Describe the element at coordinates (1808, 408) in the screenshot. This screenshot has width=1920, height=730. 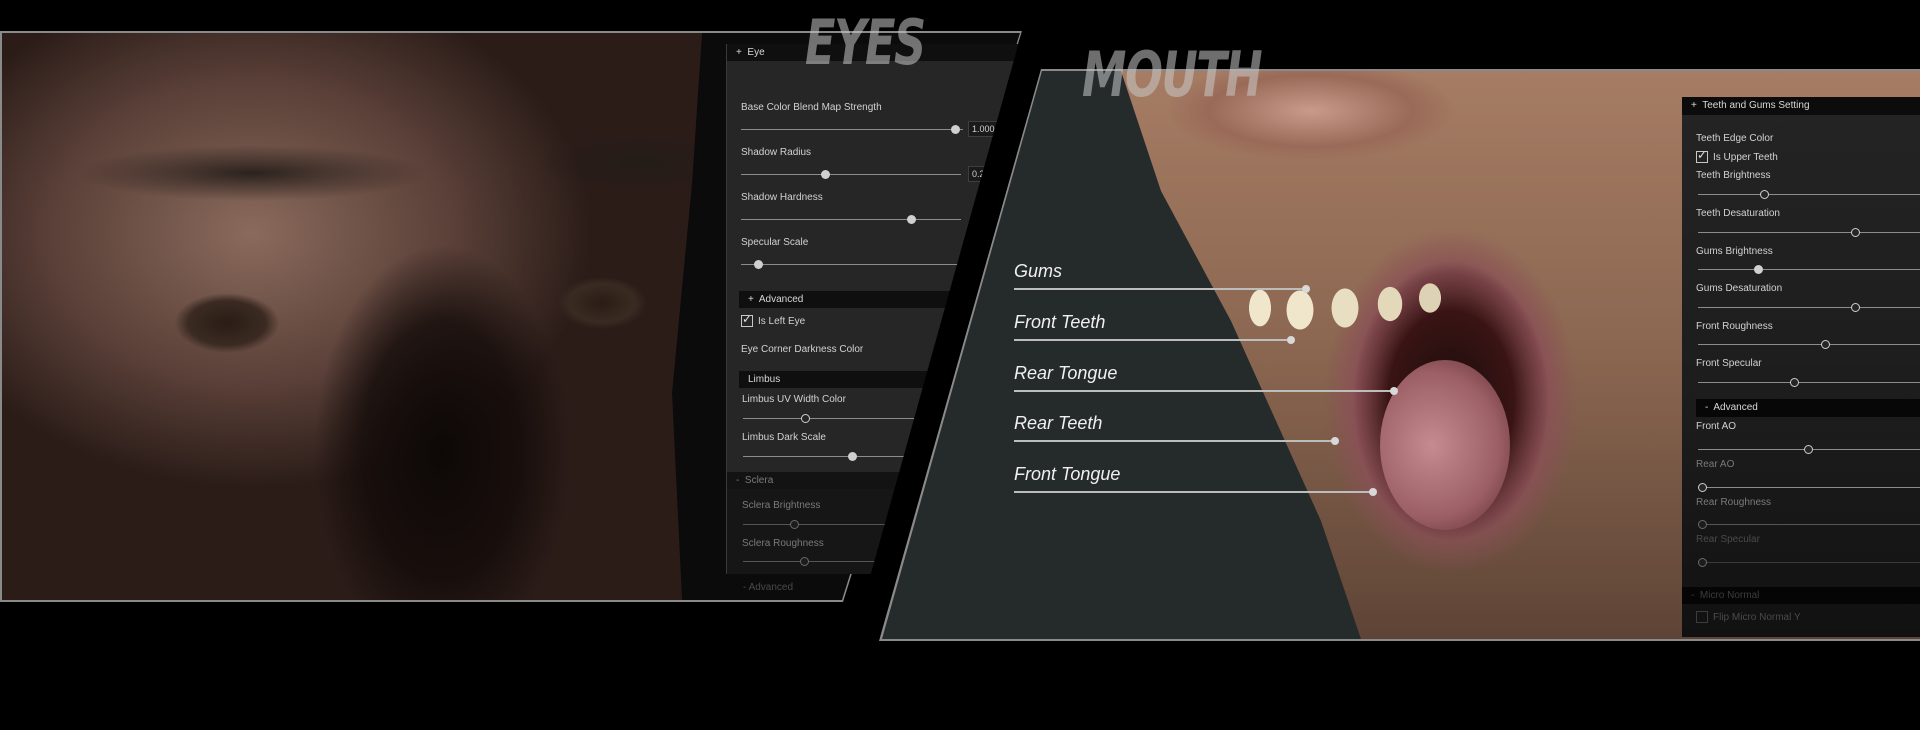
I see `mouth-advanced-section-header: - Advanced` at that location.